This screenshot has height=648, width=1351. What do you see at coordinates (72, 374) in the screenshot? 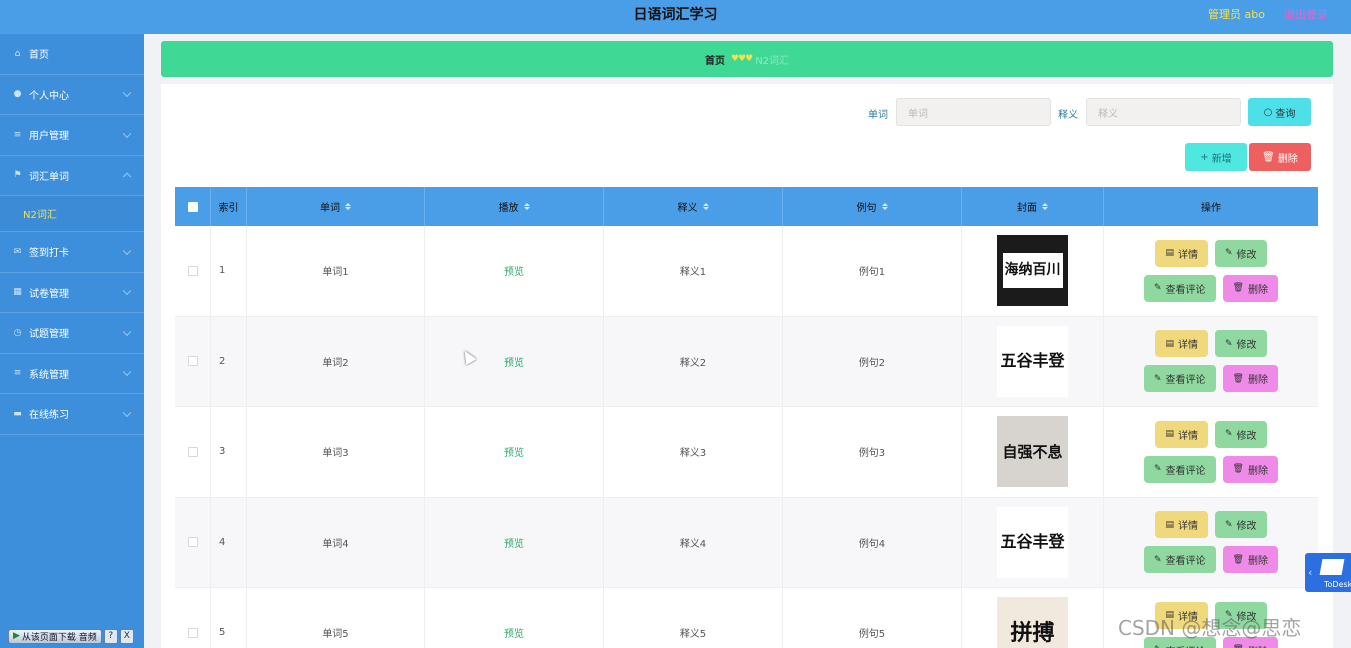
I see `sidebar-item-system-management: ≡ 系统管理` at bounding box center [72, 374].